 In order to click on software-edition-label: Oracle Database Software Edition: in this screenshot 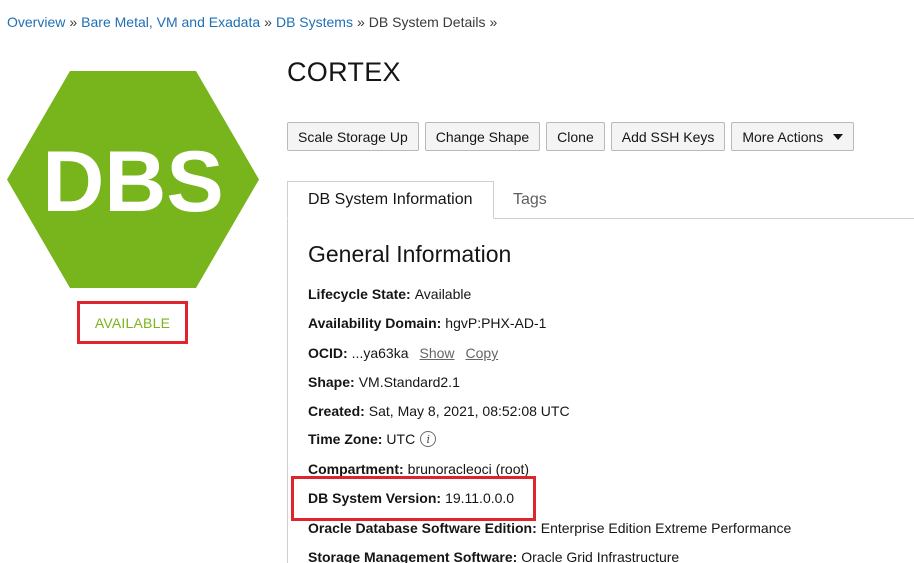, I will do `click(422, 528)`.